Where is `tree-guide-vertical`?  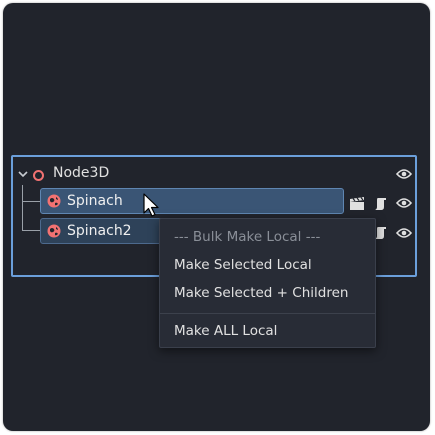
tree-guide-vertical is located at coordinates (22, 207).